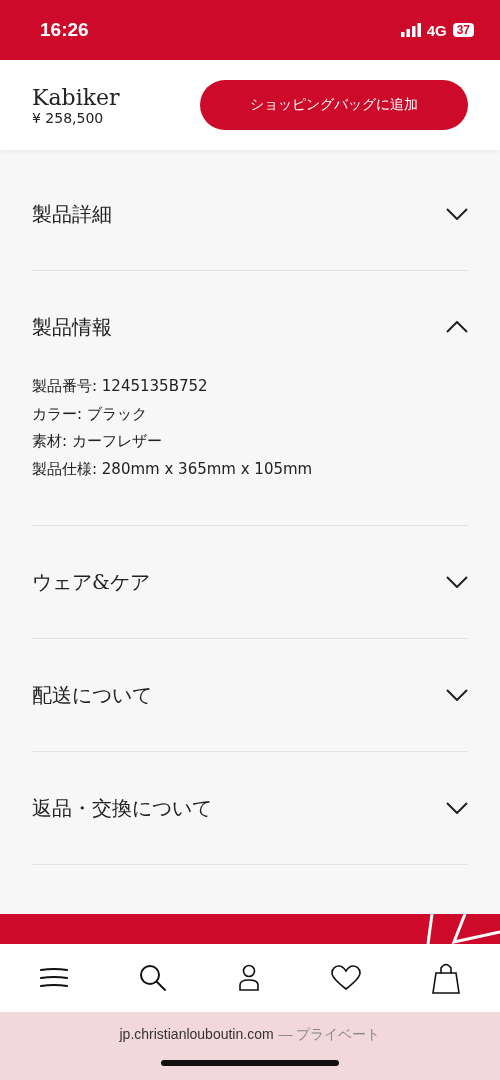 This screenshot has height=1080, width=500. Describe the element at coordinates (76, 97) in the screenshot. I see `product-name: Kabiker` at that location.